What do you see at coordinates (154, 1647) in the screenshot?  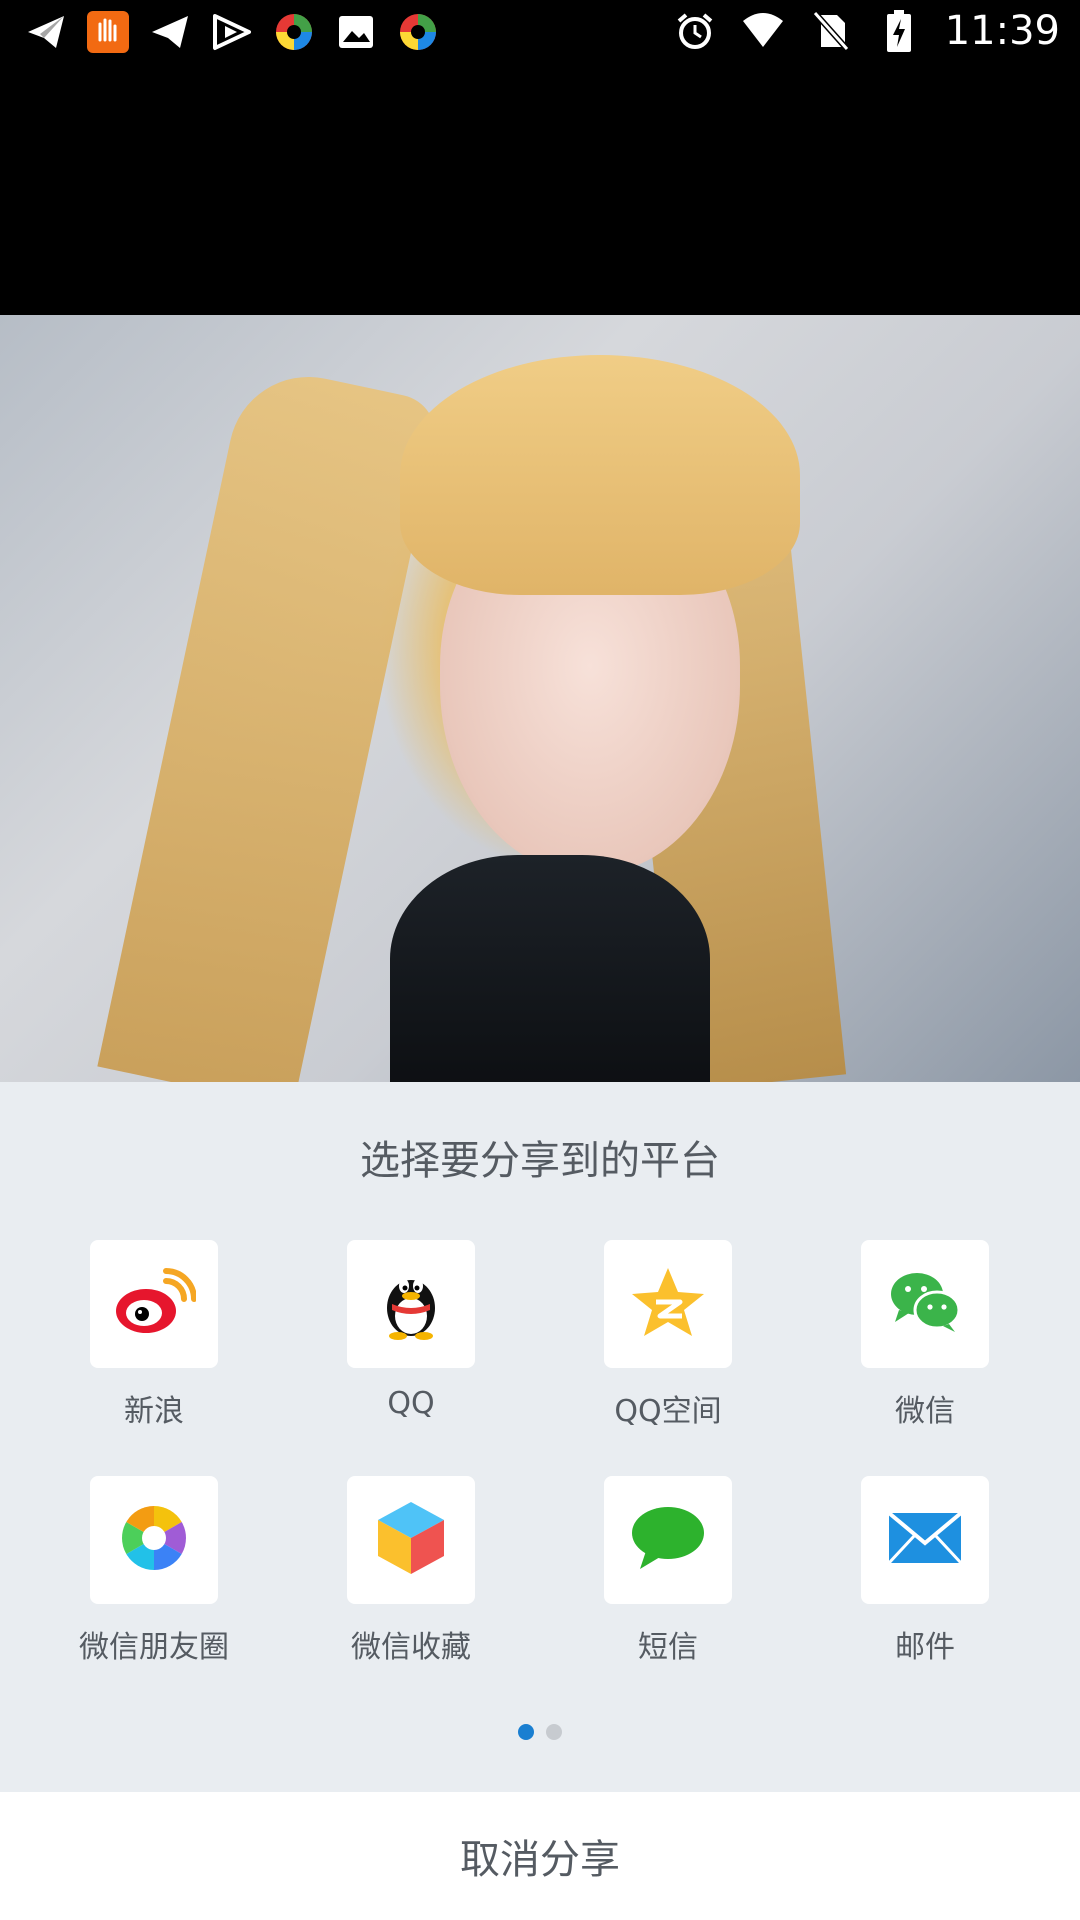 I see `share-wechat-moments-label: 微信朋友圈` at bounding box center [154, 1647].